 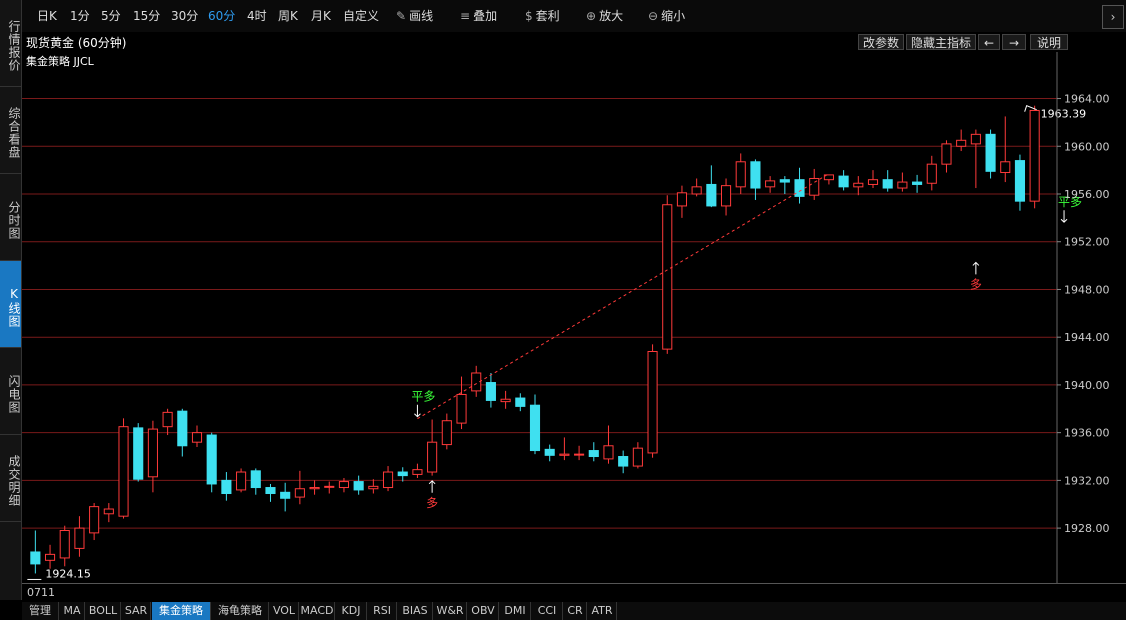 What do you see at coordinates (542, 16) in the screenshot?
I see `arbitrage-button: $ 套利` at bounding box center [542, 16].